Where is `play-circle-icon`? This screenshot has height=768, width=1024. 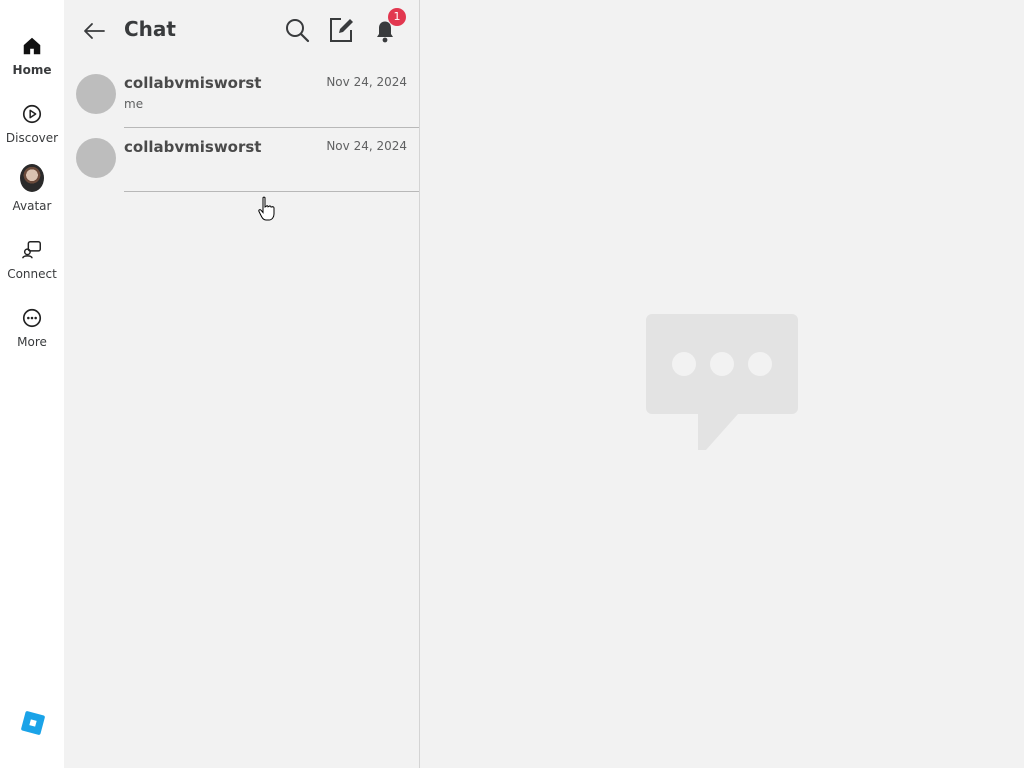
play-circle-icon is located at coordinates (32, 114).